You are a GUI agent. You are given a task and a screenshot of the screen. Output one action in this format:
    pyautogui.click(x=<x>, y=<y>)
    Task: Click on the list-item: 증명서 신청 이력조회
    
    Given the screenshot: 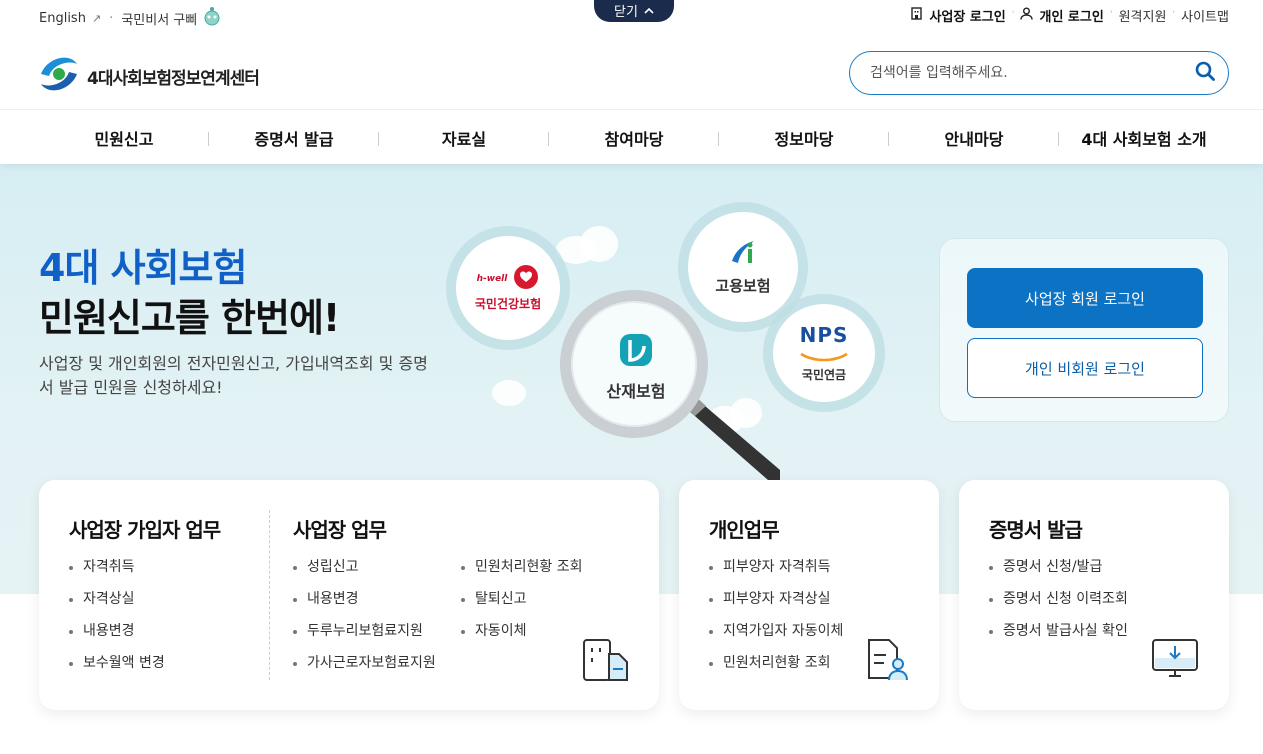 What is the action you would take?
    pyautogui.click(x=1058, y=604)
    